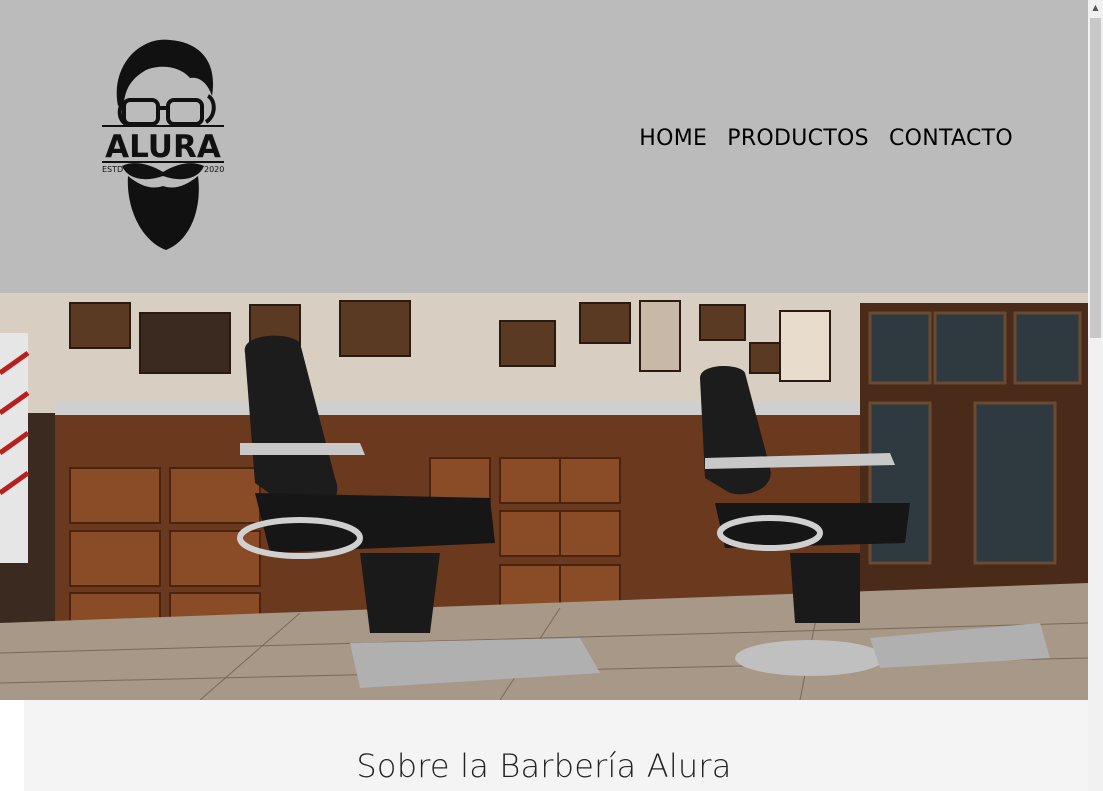 This screenshot has height=791, width=1103. I want to click on main-nav: HOME PRODUCTOS CONTACTO, so click(826, 138).